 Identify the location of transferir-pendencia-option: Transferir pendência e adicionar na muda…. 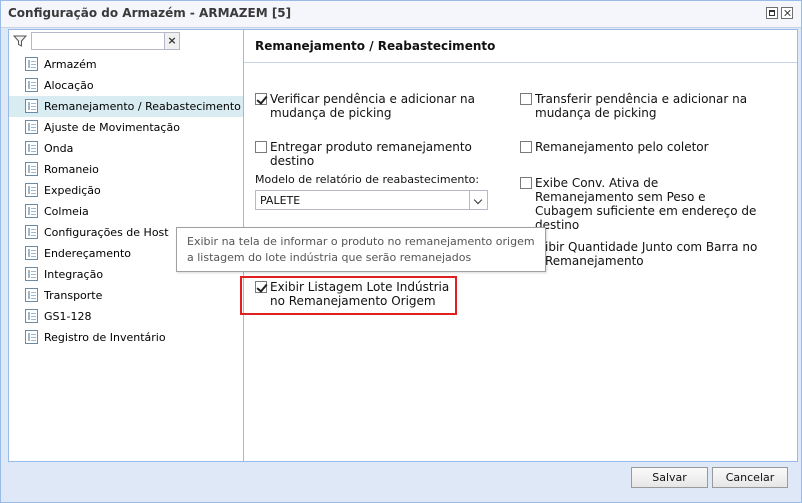
(635, 106).